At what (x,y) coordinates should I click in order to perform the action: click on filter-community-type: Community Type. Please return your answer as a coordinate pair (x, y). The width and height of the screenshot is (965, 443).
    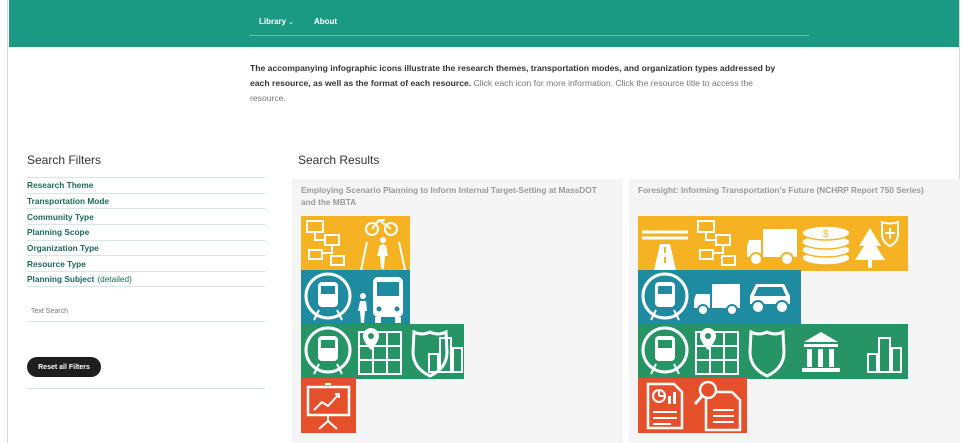
    Looking at the image, I should click on (146, 216).